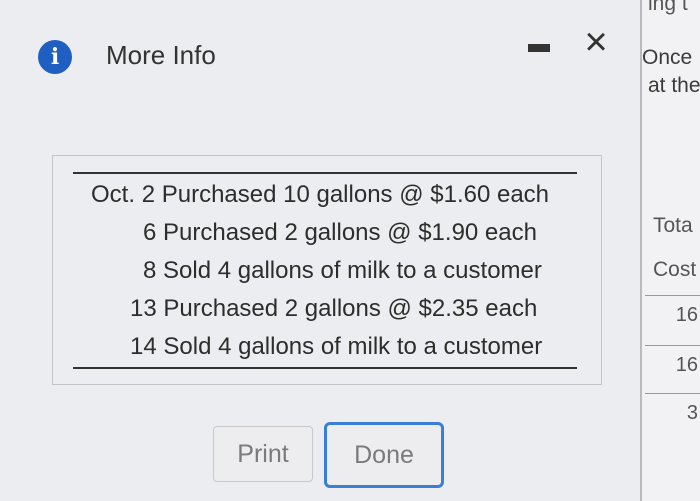 The image size is (700, 501). I want to click on transaction-row: 6 Purchased 2 gallons @ $1.90 each, so click(340, 233).